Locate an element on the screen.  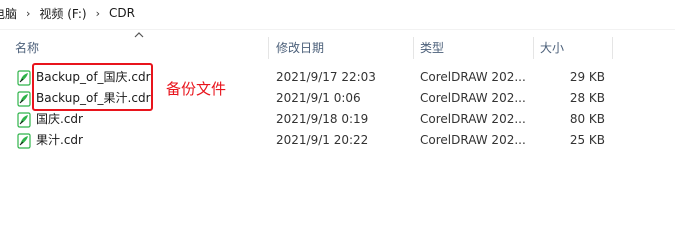
file-size: 25 KB is located at coordinates (587, 140).